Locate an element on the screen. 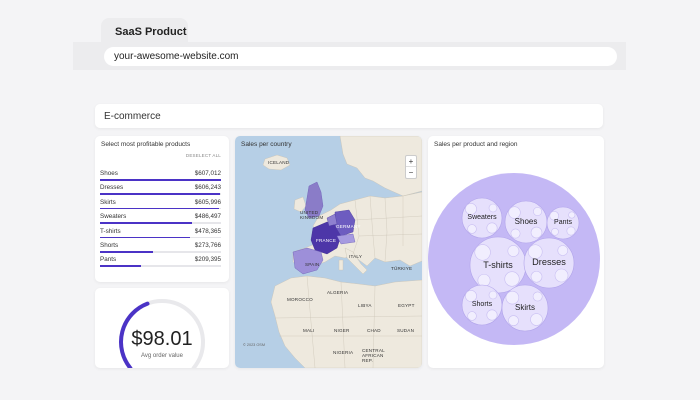  product-name: Skirts is located at coordinates (108, 202).